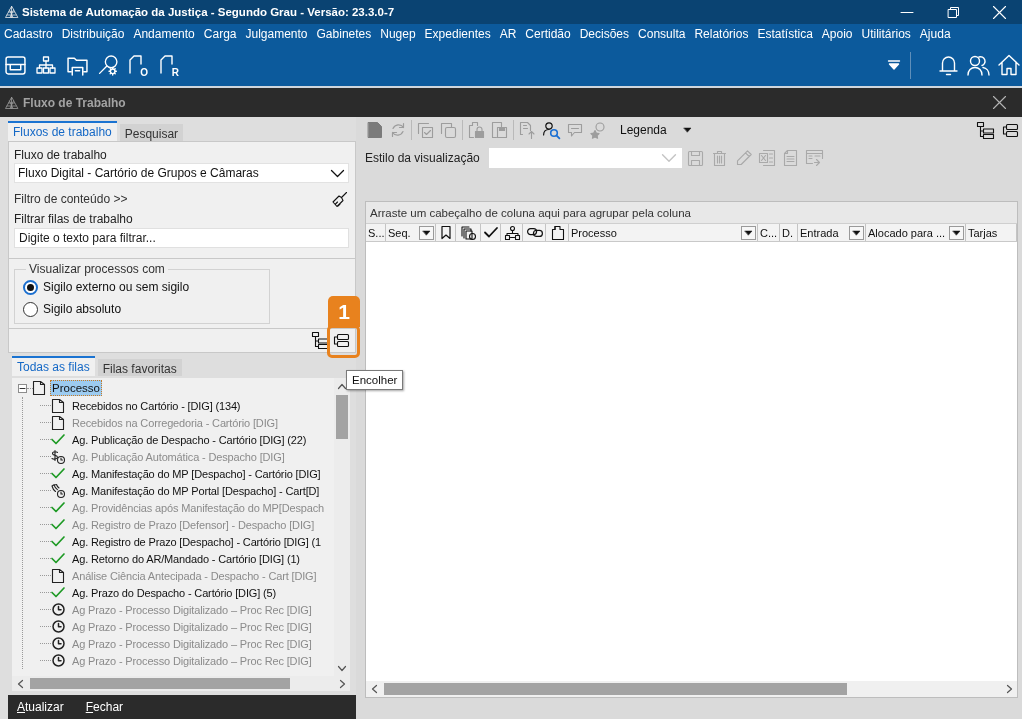  I want to click on tab: Fluxos de trabalho, so click(62, 131).